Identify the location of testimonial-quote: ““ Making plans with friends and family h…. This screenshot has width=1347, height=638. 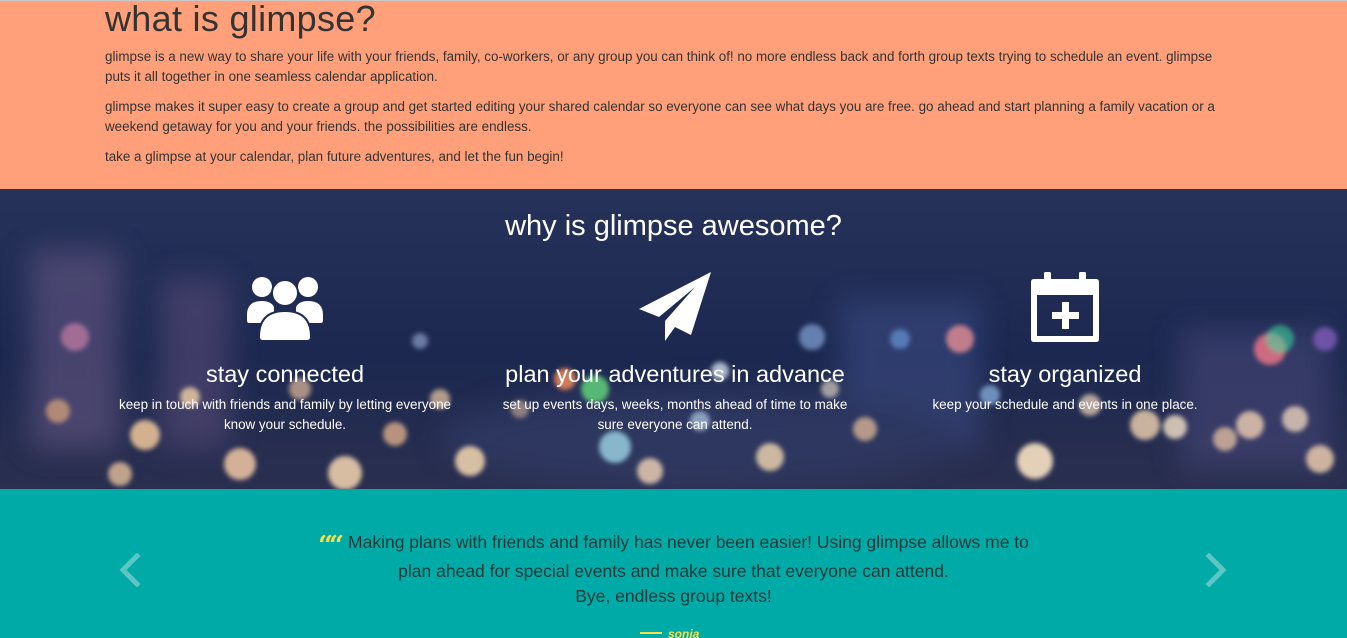
(673, 569).